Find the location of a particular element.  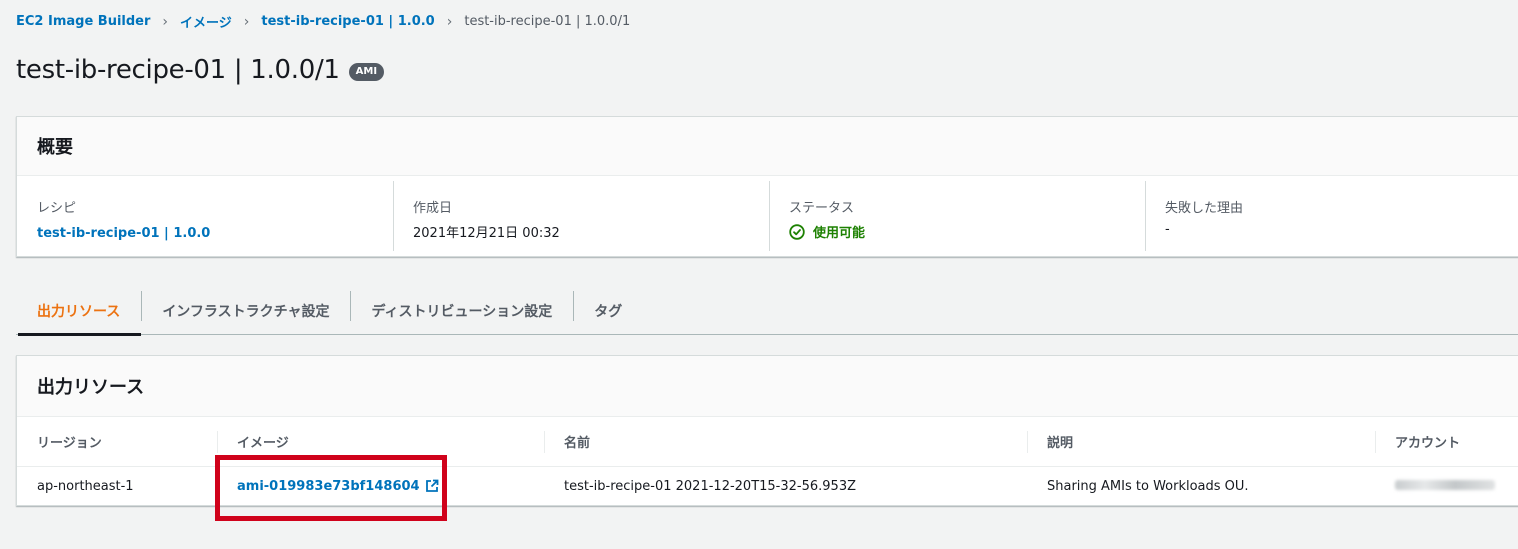

column-header-description: 説明 is located at coordinates (1201, 442).